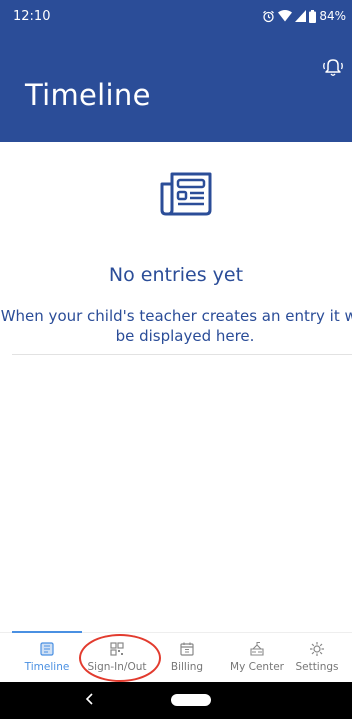 The image size is (352, 719). I want to click on content-divider, so click(182, 354).